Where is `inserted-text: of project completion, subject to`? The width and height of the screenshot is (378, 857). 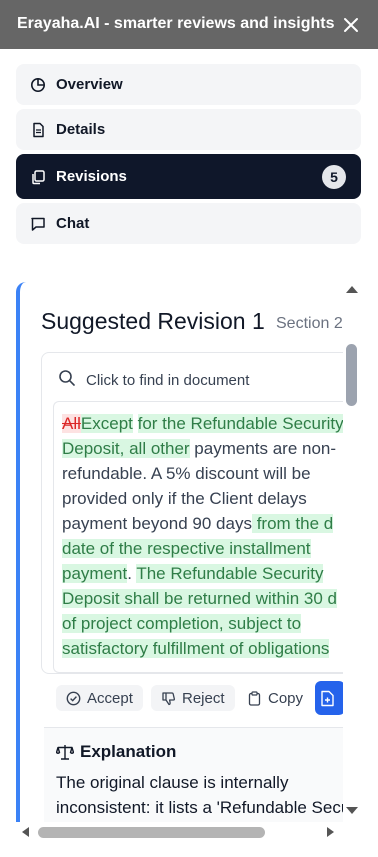 inserted-text: of project completion, subject to is located at coordinates (182, 623).